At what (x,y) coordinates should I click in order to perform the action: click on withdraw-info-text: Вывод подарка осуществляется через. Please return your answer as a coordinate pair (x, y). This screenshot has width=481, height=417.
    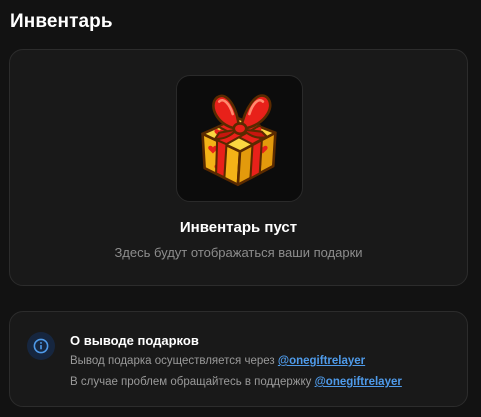
    Looking at the image, I should click on (172, 361).